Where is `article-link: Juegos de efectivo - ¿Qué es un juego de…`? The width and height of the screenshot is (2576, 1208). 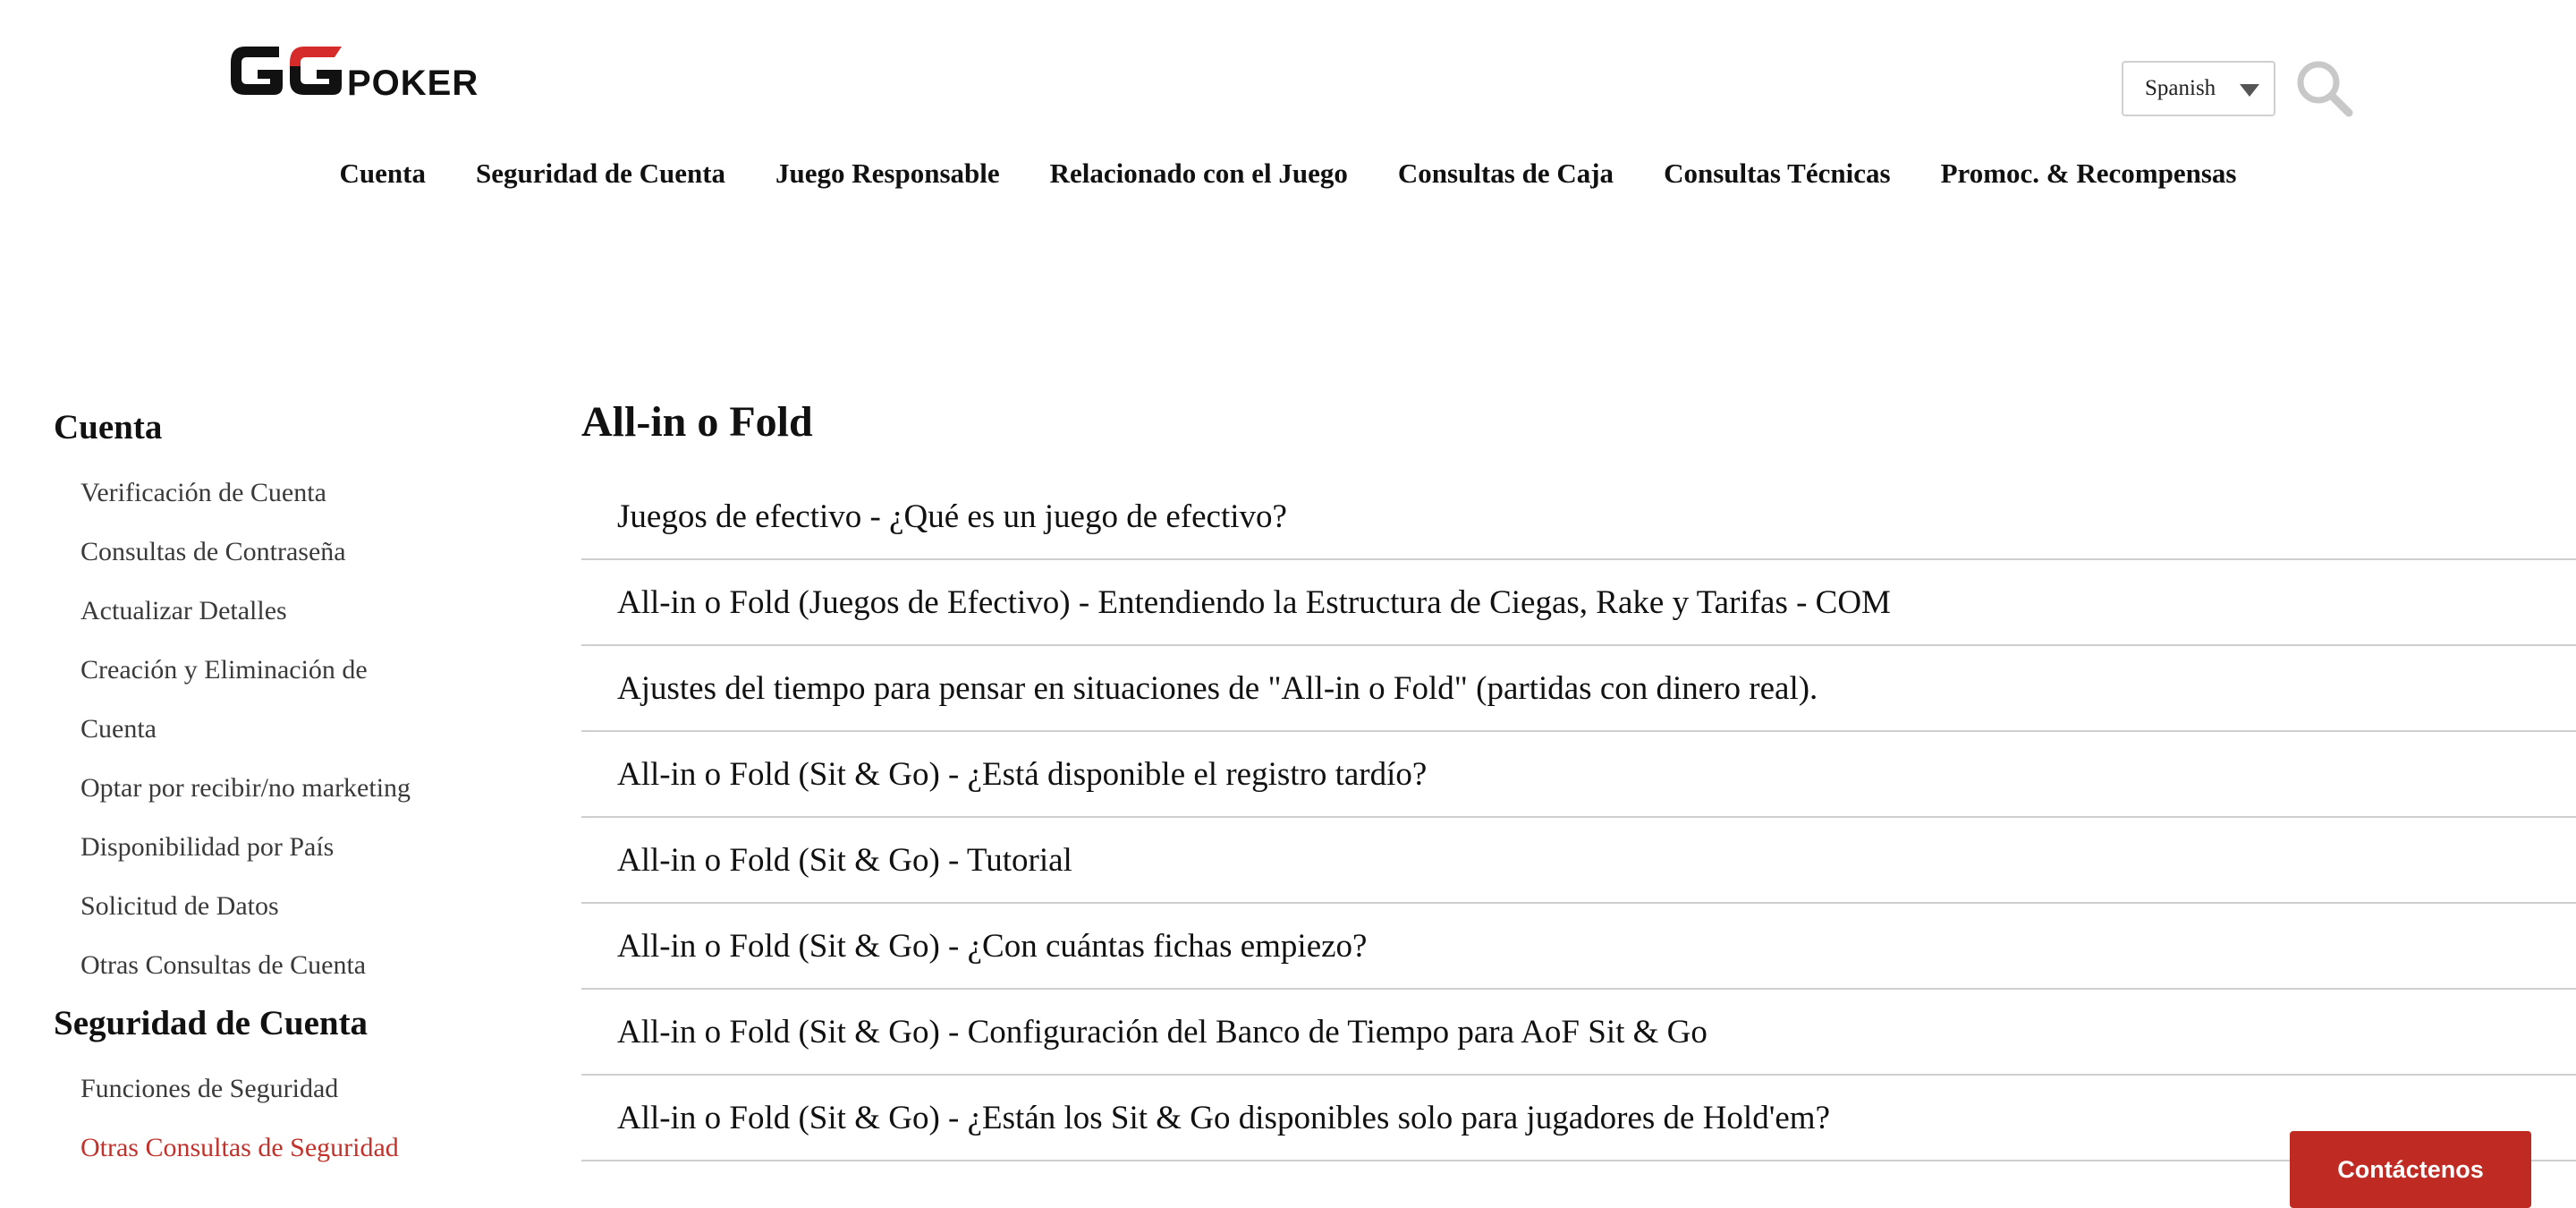
article-link: Juegos de efectivo - ¿Qué es un juego de… is located at coordinates (1578, 517).